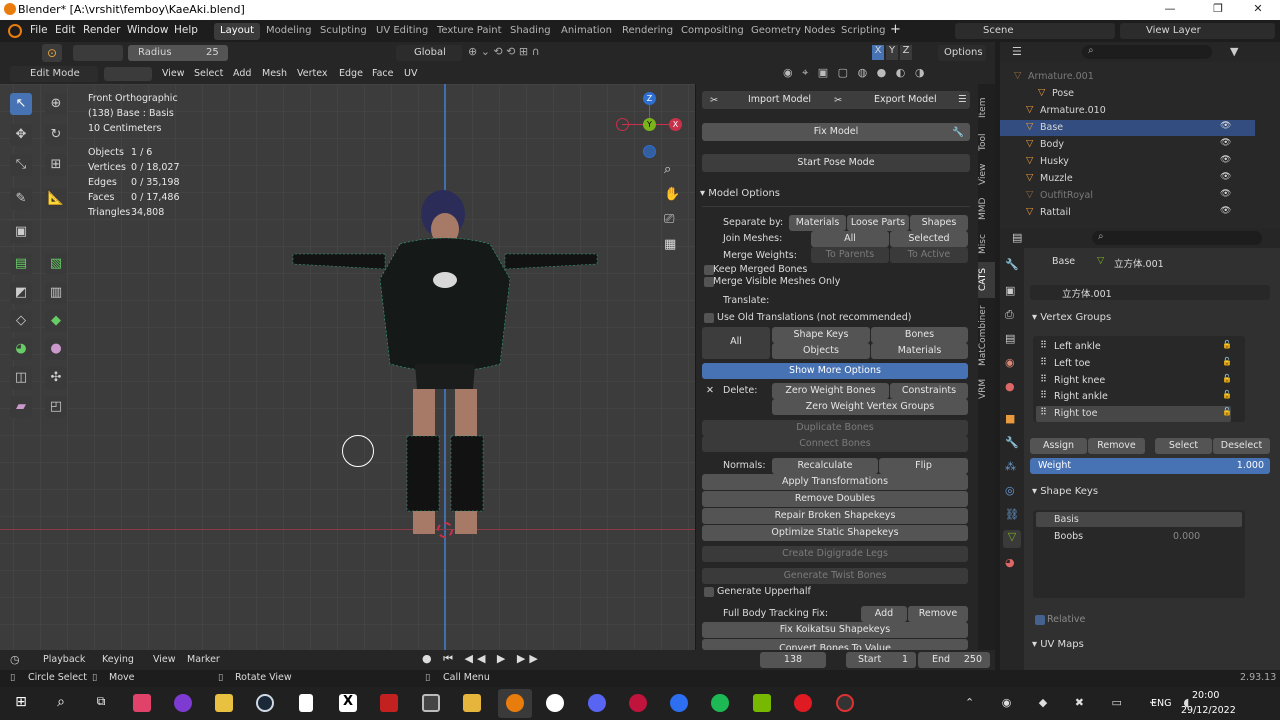  Describe the element at coordinates (1035, 31) in the screenshot. I see `scene-selector: Scene` at that location.